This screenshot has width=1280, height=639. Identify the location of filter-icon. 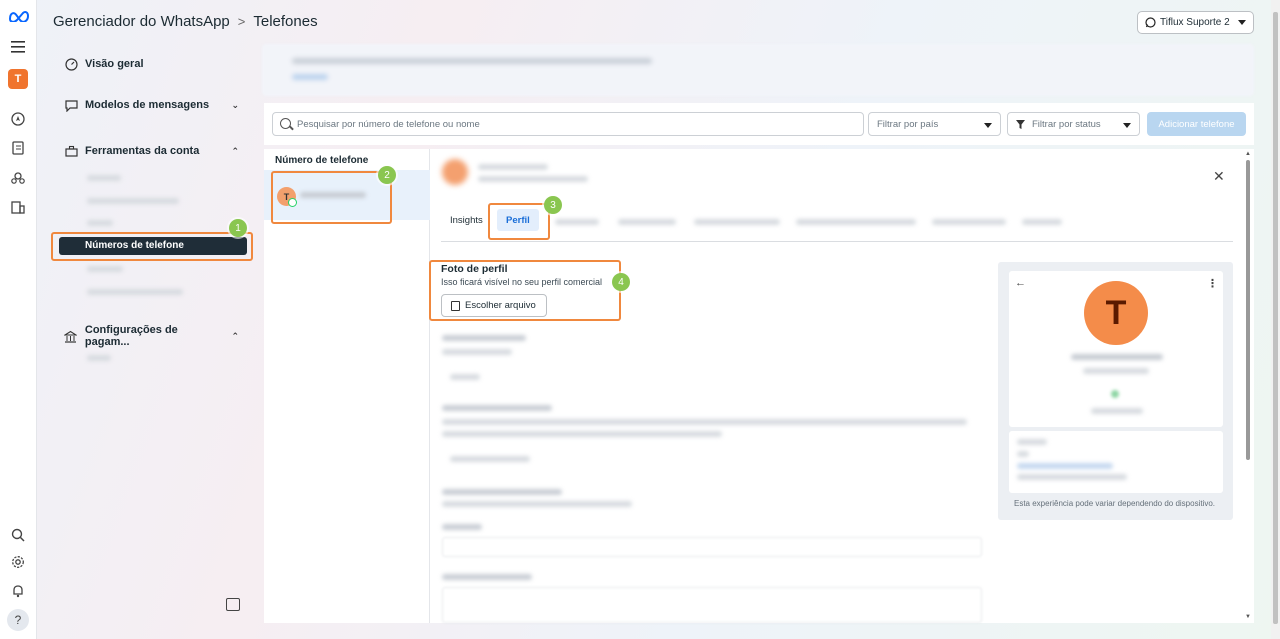
(1020, 124).